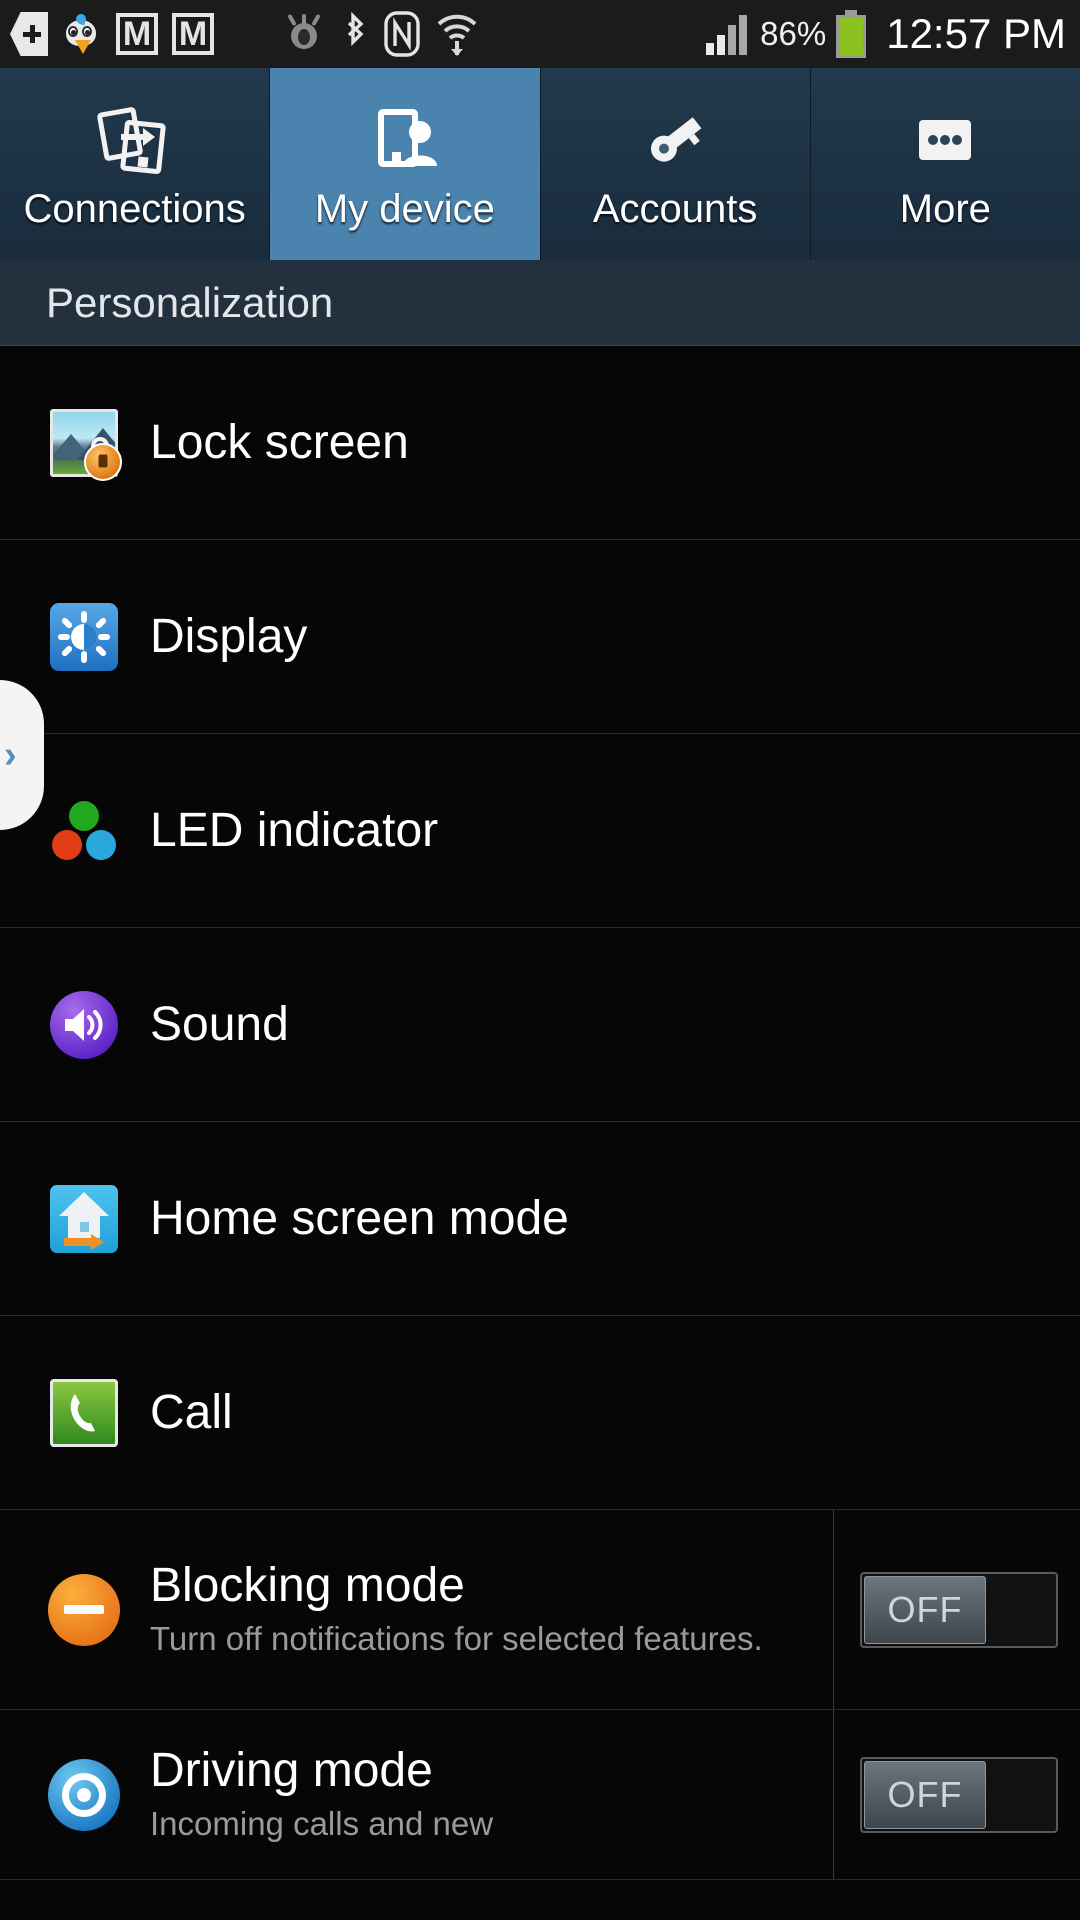 This screenshot has width=1080, height=1920. I want to click on blocking-mode-icon, so click(84, 1609).